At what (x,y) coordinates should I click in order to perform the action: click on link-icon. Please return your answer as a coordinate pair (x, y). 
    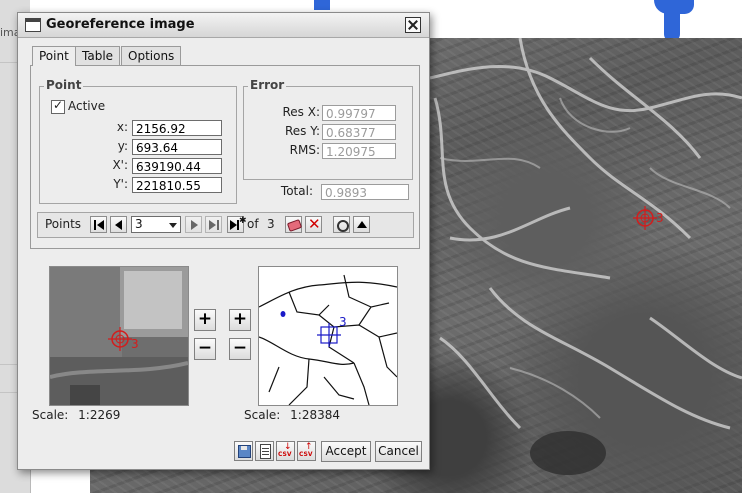
    Looking at the image, I should click on (343, 226).